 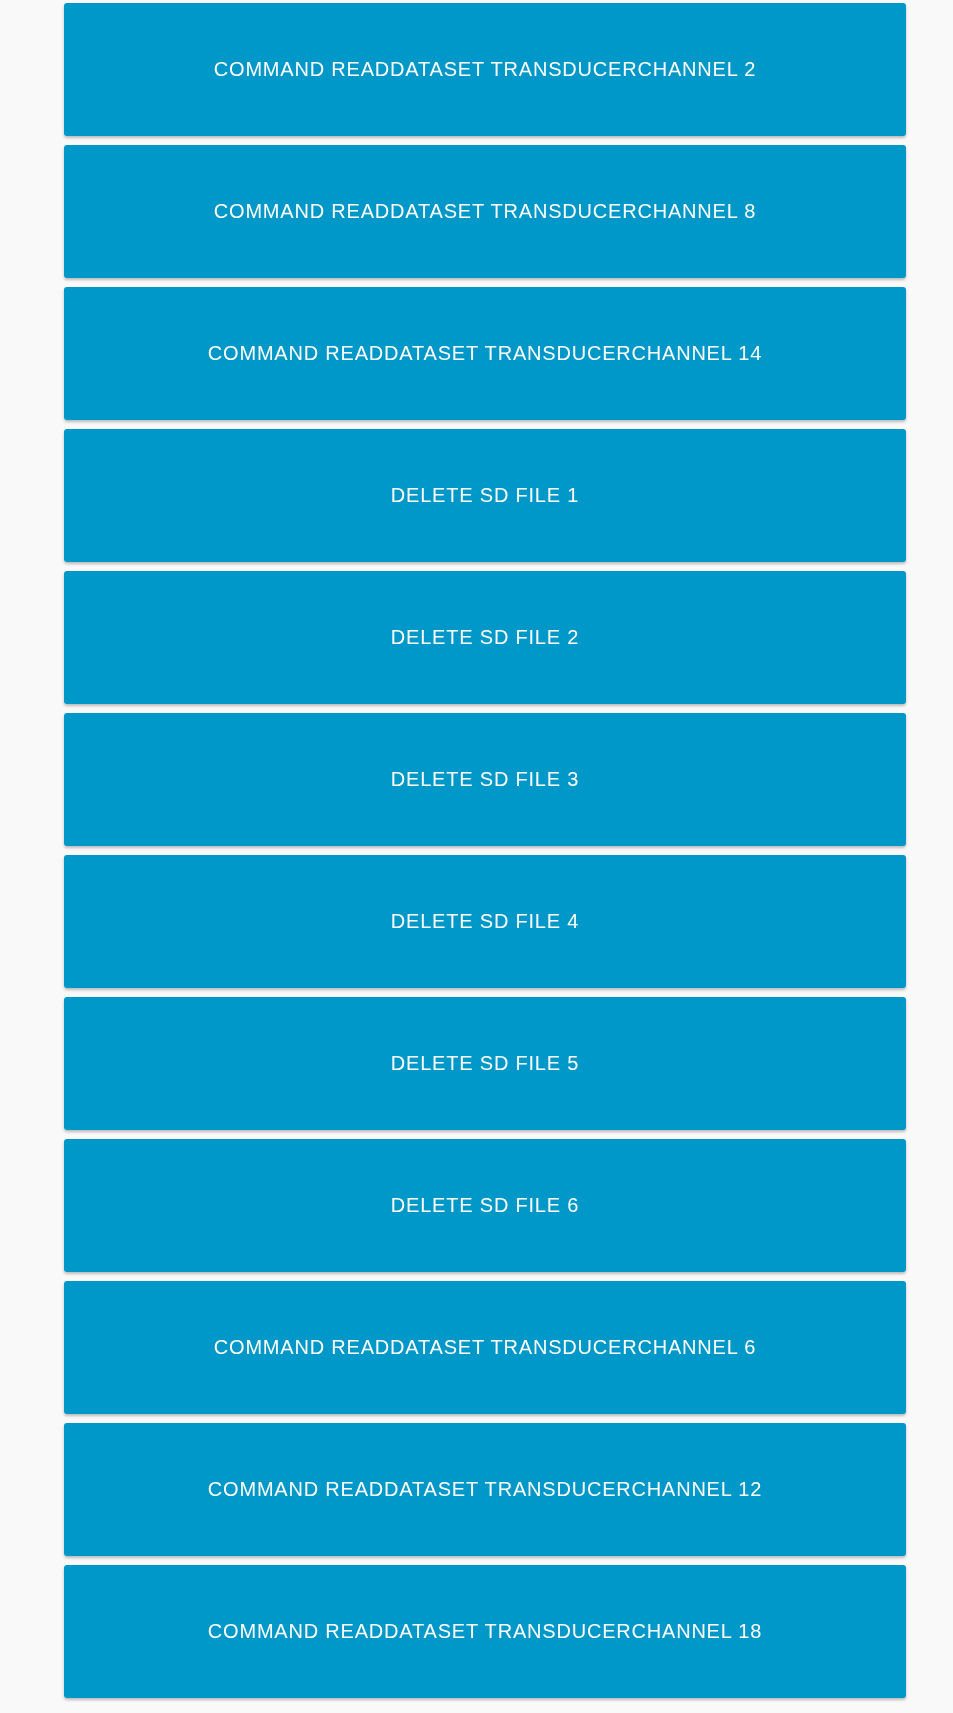 I want to click on command-button: DELETE SD FILE 3, so click(x=485, y=779).